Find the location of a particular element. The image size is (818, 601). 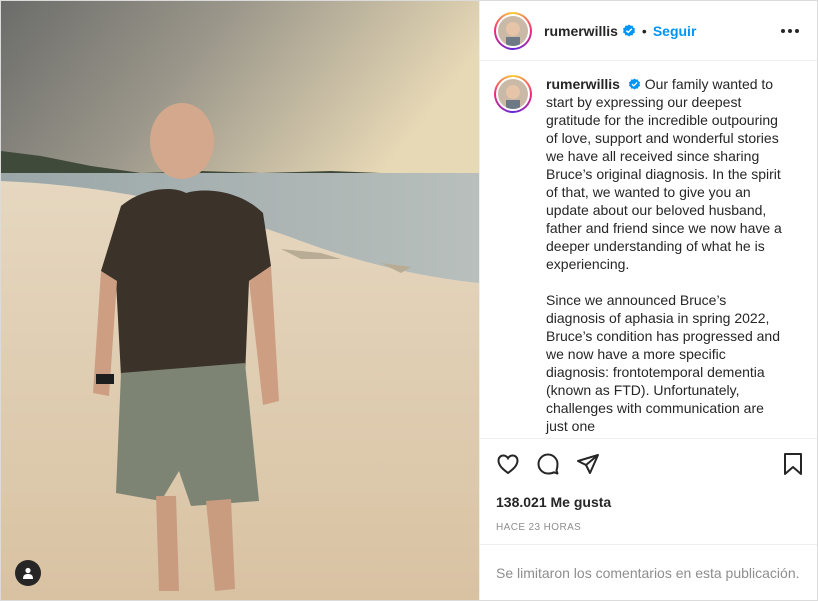

avatar is located at coordinates (513, 30).